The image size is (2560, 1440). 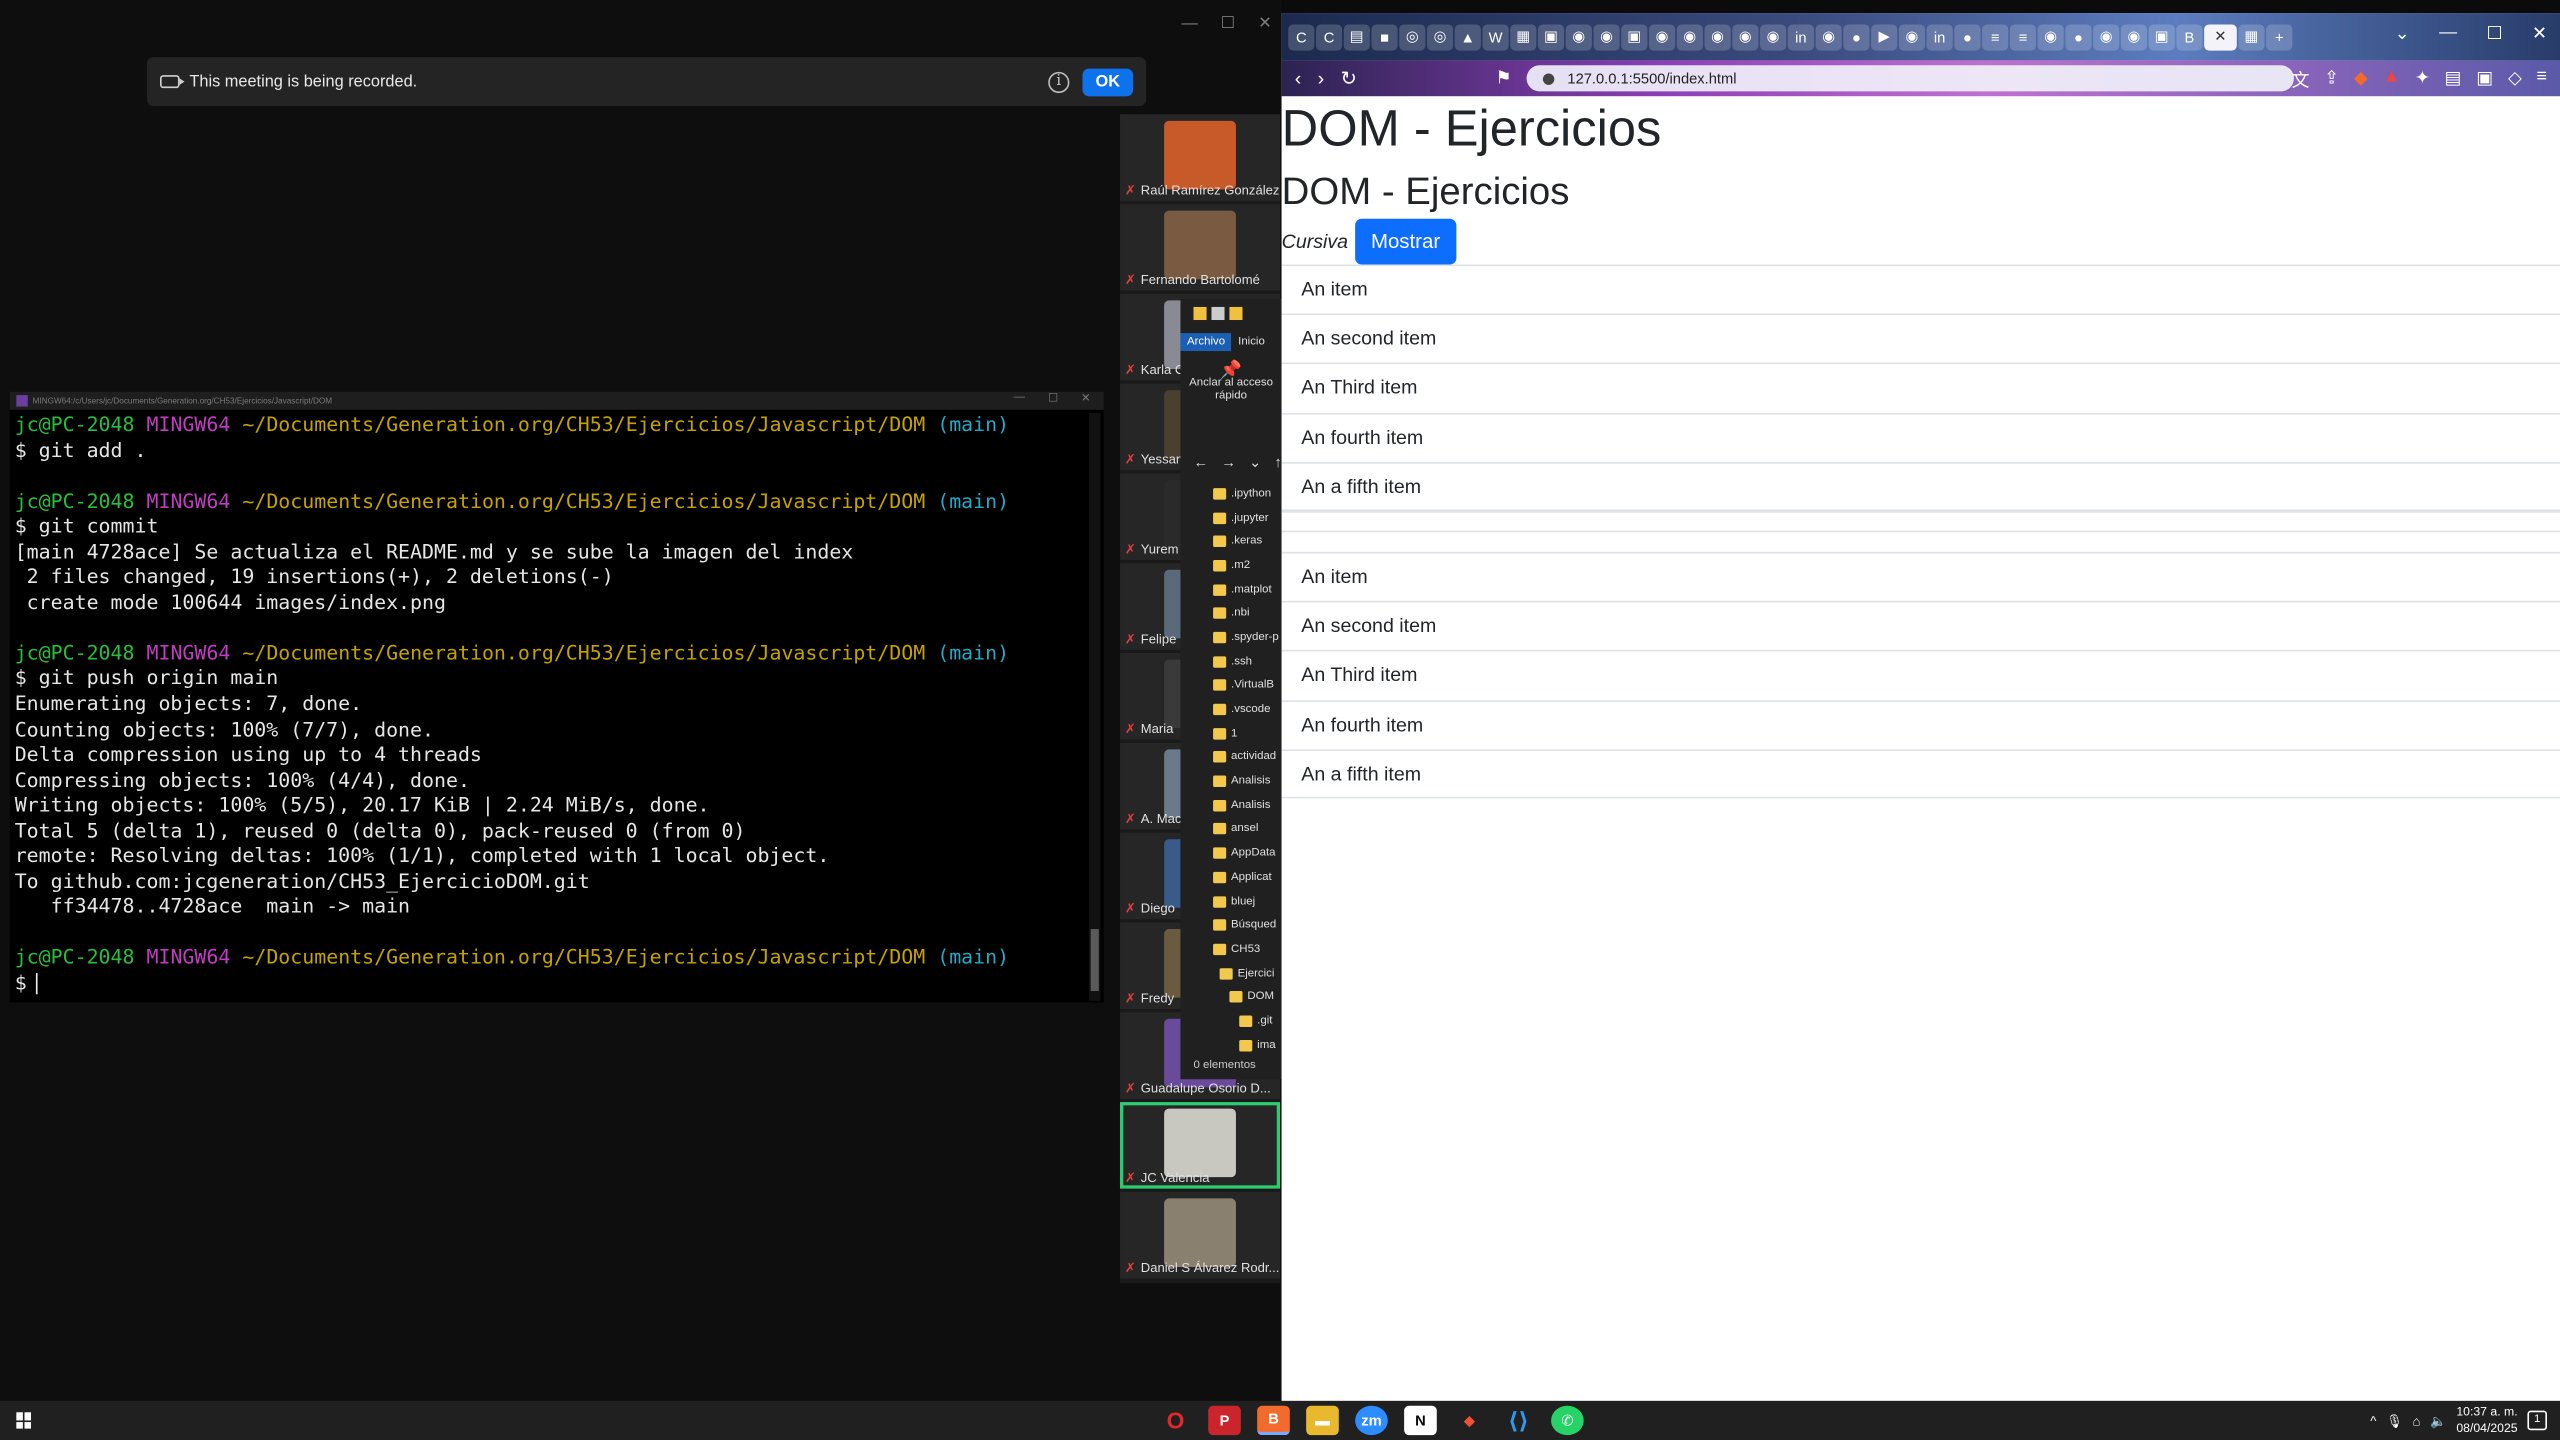 I want to click on folder-tree-item: CH53, so click(x=1230, y=949).